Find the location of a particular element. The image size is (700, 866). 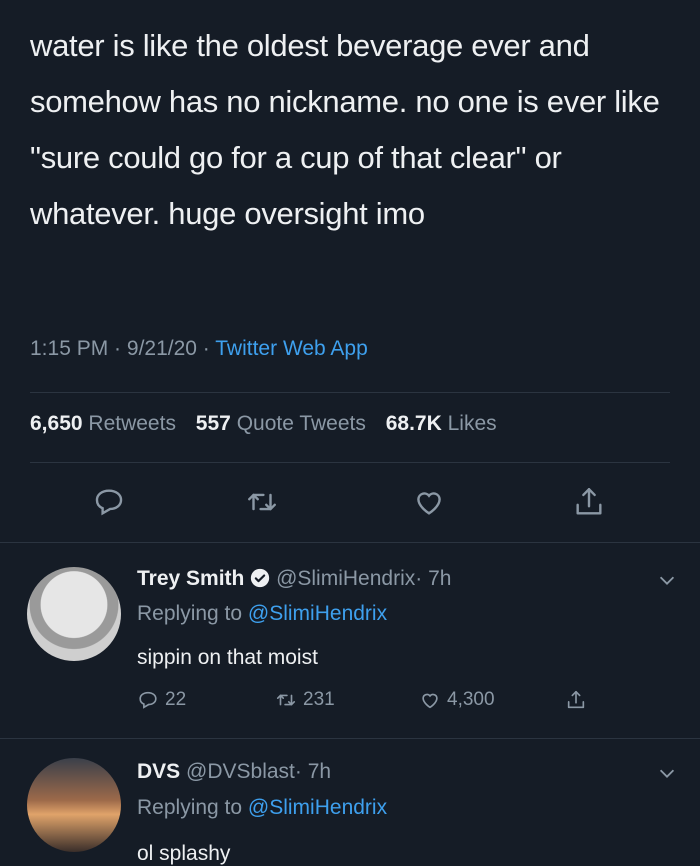

tweet-action-bar is located at coordinates (350, 505).